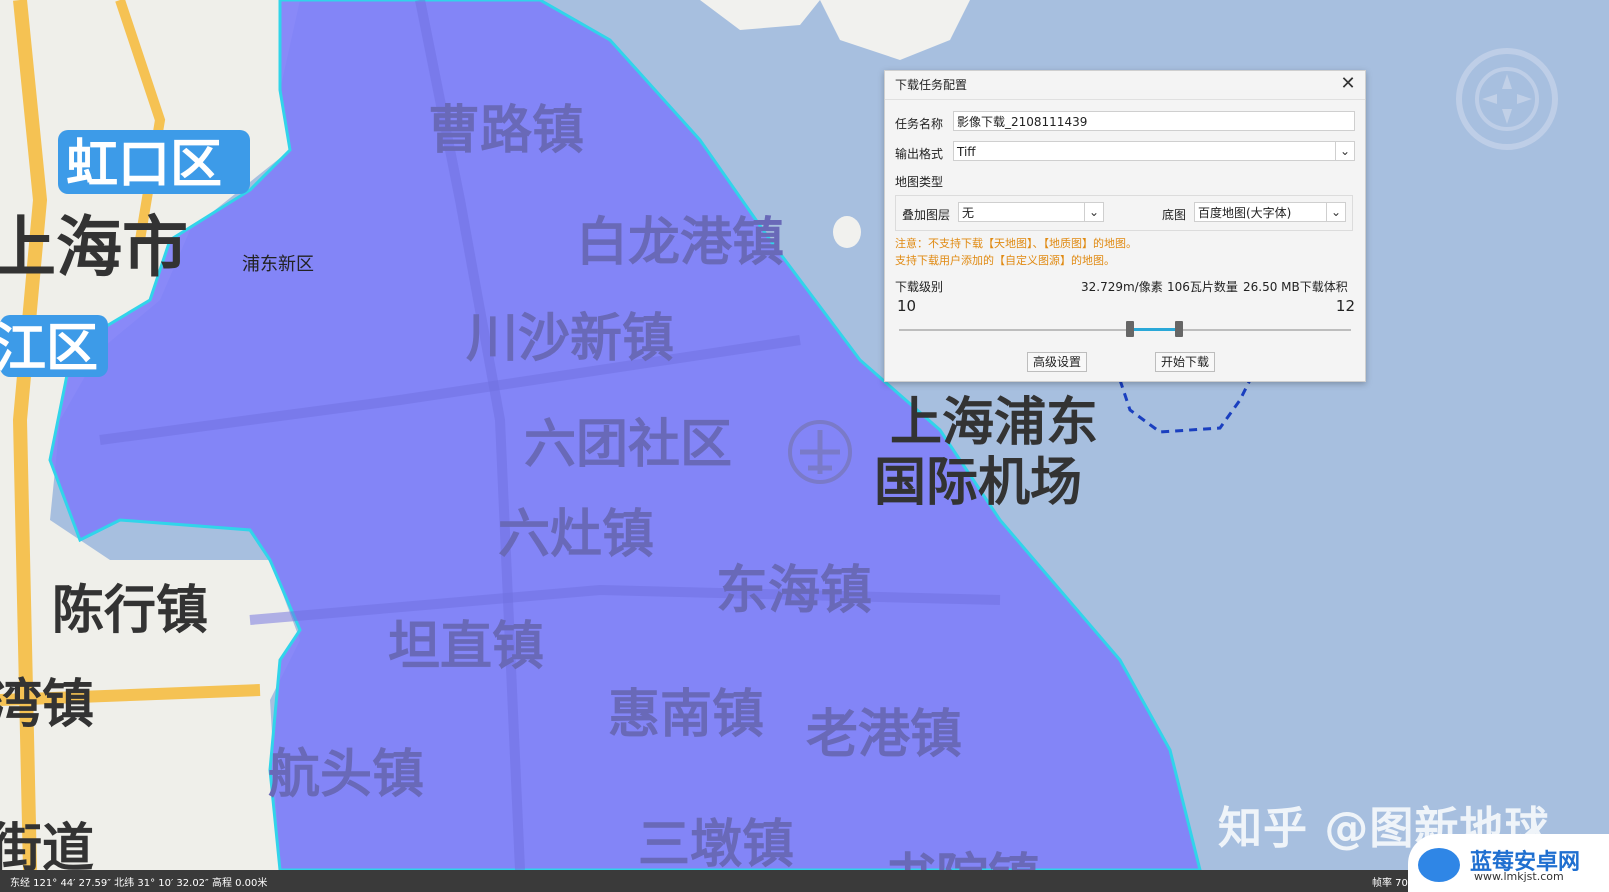 Image resolution: width=1609 pixels, height=892 pixels. What do you see at coordinates (968, 213) in the screenshot?
I see `overlay-layer-value: 无` at bounding box center [968, 213].